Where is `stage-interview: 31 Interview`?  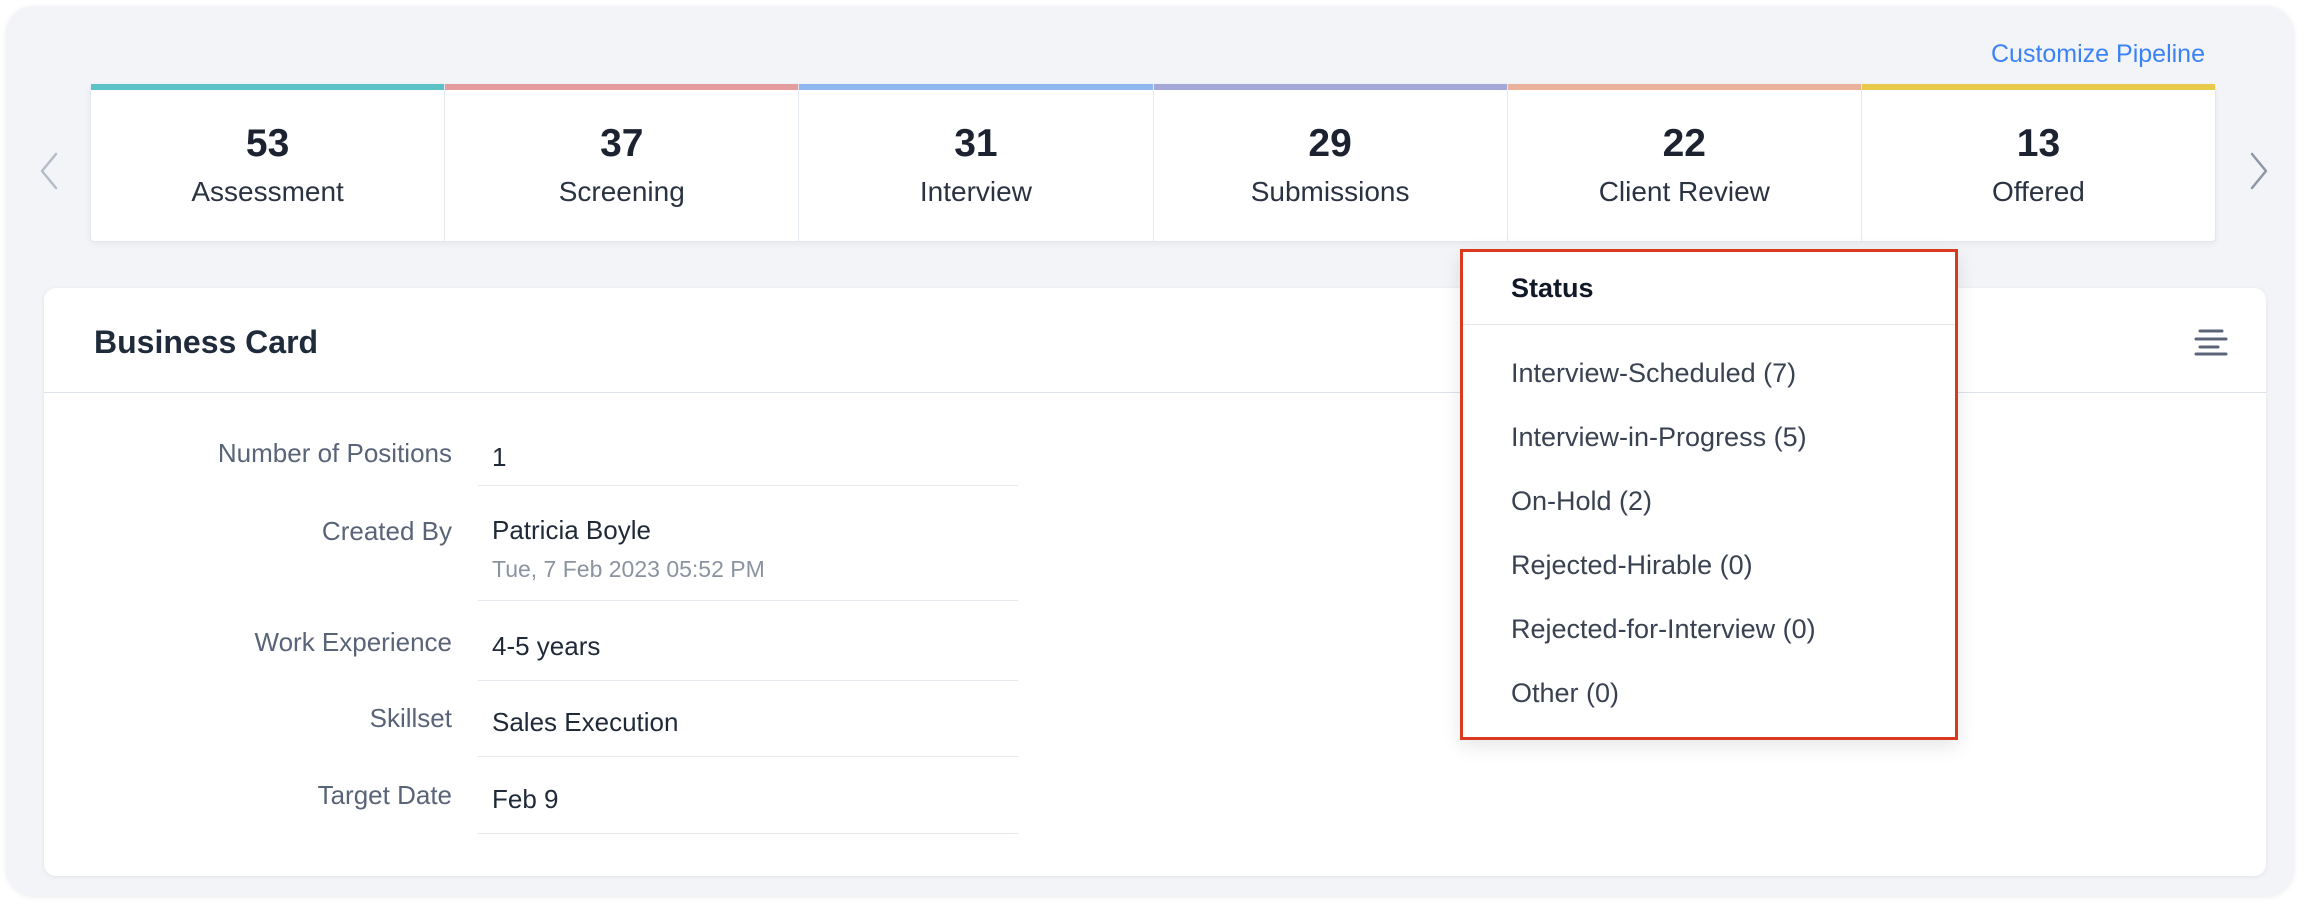
stage-interview: 31 Interview is located at coordinates (976, 162).